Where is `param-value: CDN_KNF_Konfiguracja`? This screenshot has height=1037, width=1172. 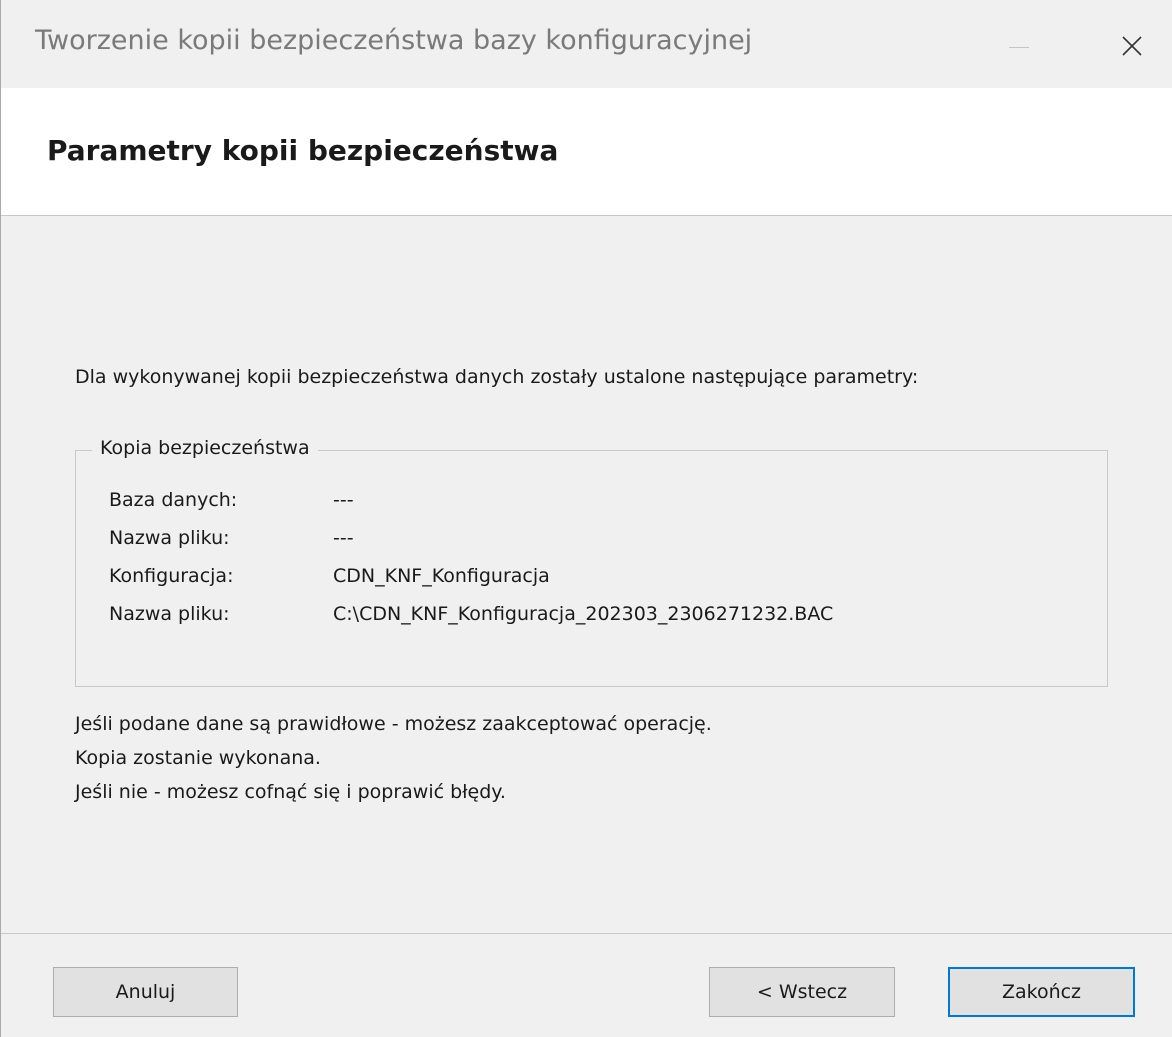 param-value: CDN_KNF_Konfiguracja is located at coordinates (441, 576).